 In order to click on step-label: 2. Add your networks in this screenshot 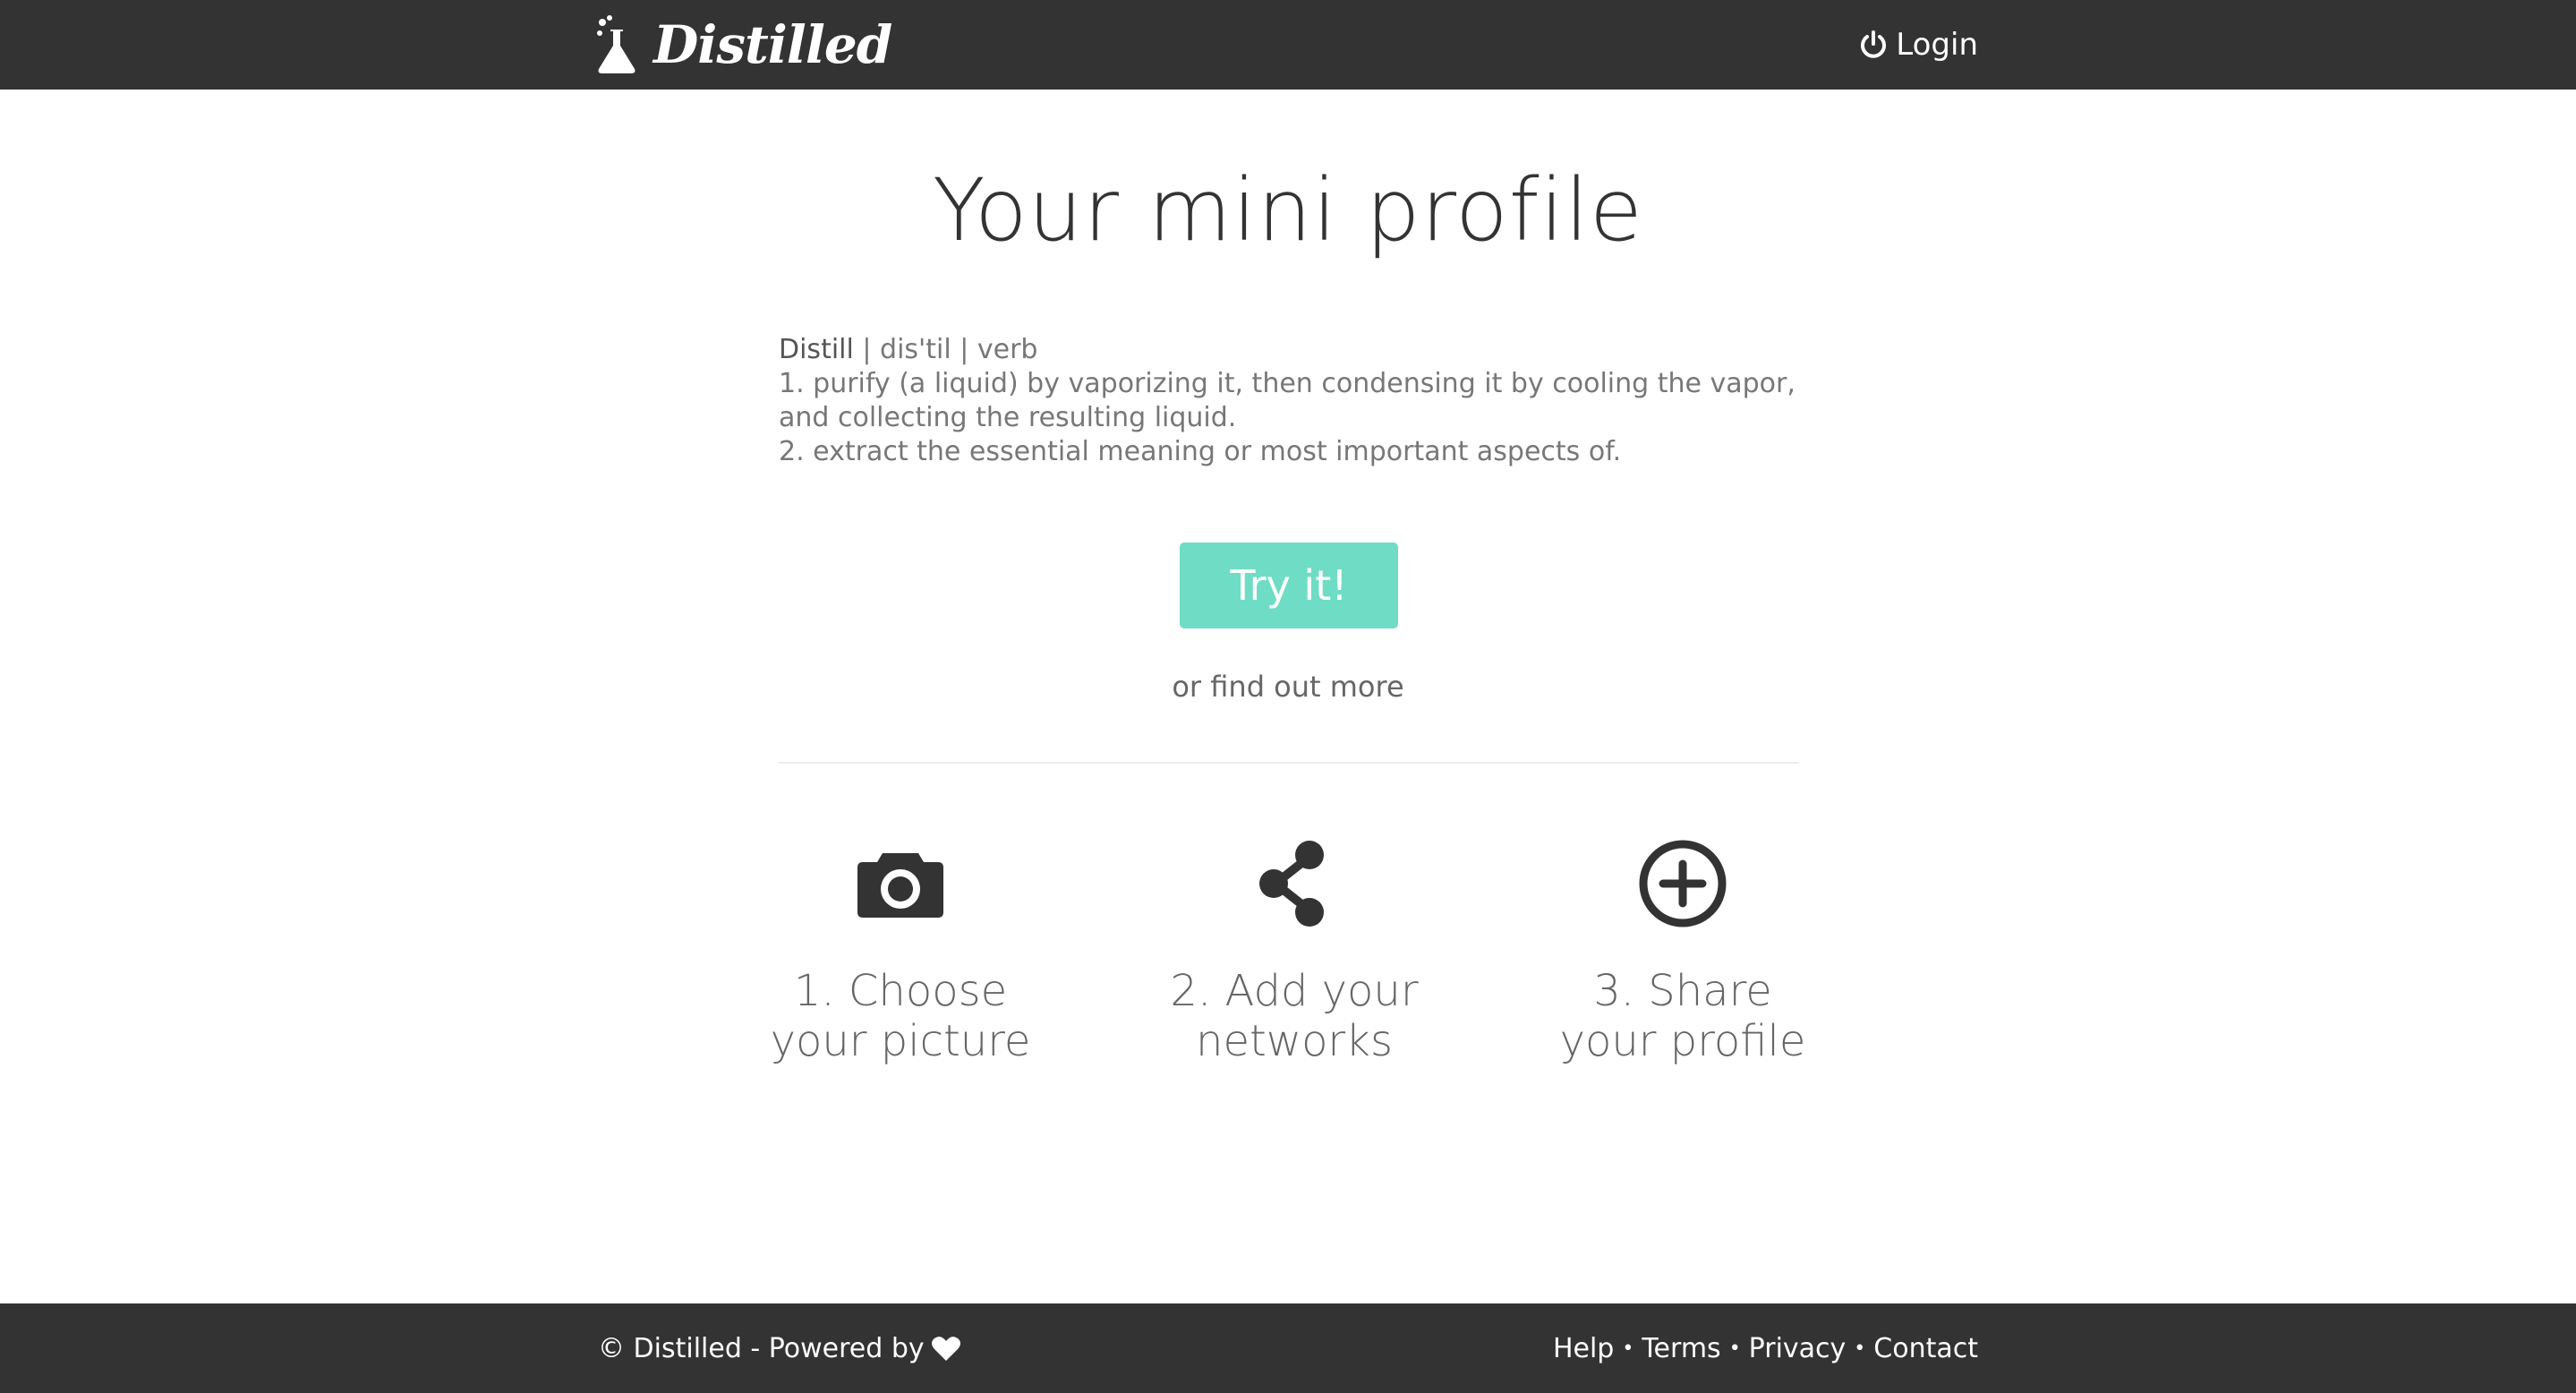, I will do `click(1294, 1016)`.